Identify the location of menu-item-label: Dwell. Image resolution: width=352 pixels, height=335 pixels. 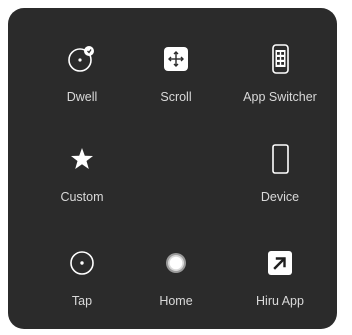
(82, 97).